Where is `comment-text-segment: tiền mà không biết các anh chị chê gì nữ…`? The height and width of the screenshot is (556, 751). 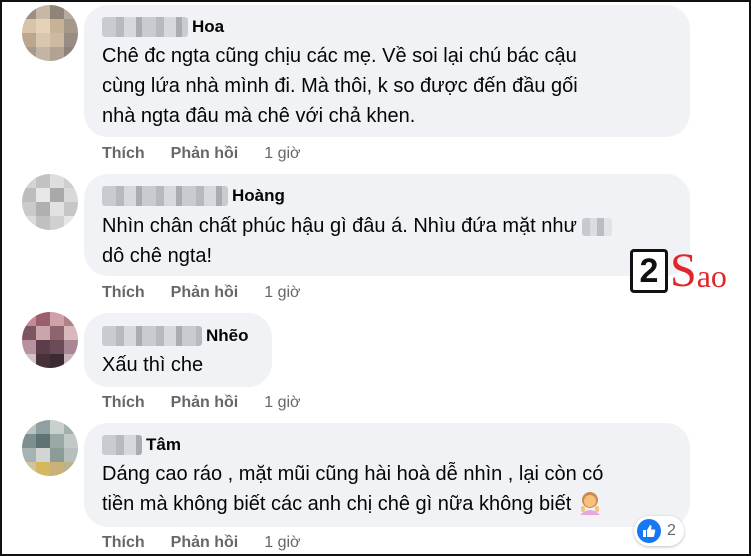 comment-text-segment: tiền mà không biết các anh chị chê gì nữ… is located at coordinates (337, 504).